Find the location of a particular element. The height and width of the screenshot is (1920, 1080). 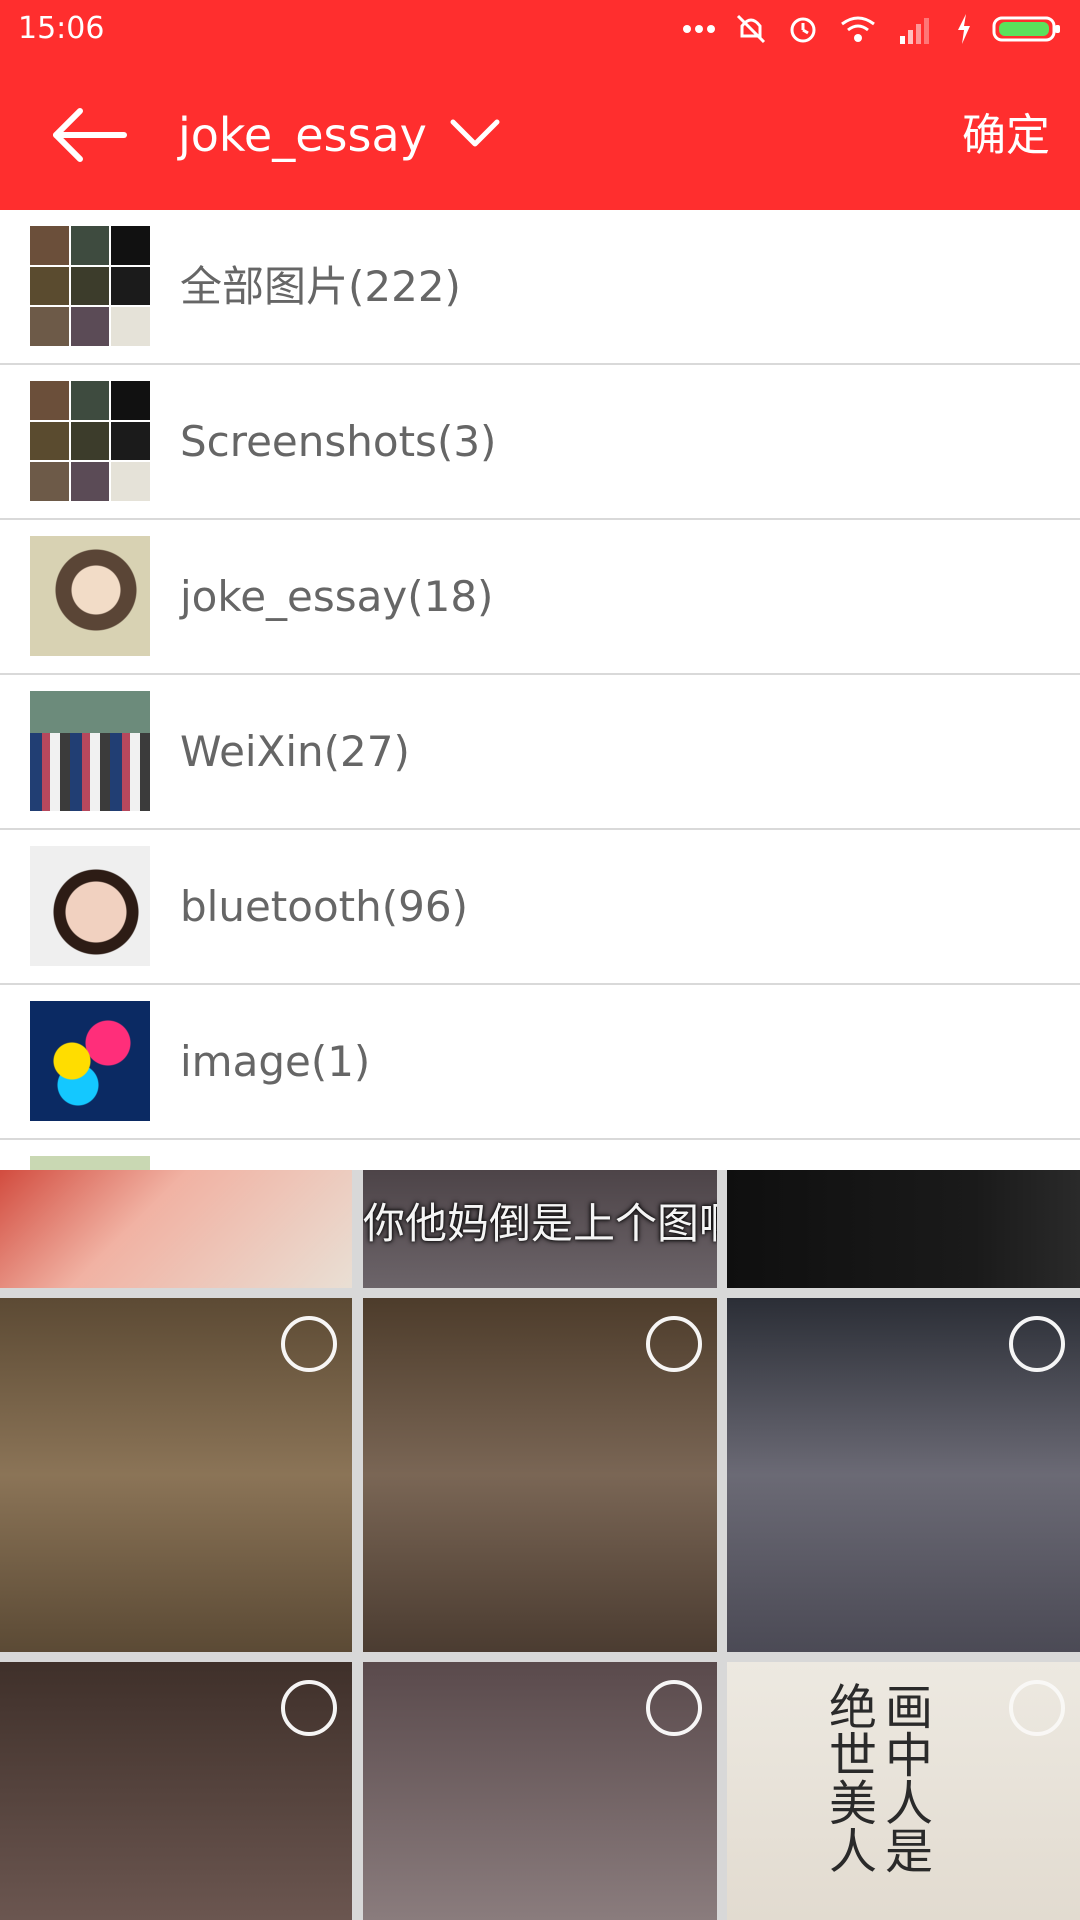

album-selector: joke_essay is located at coordinates (339, 135).